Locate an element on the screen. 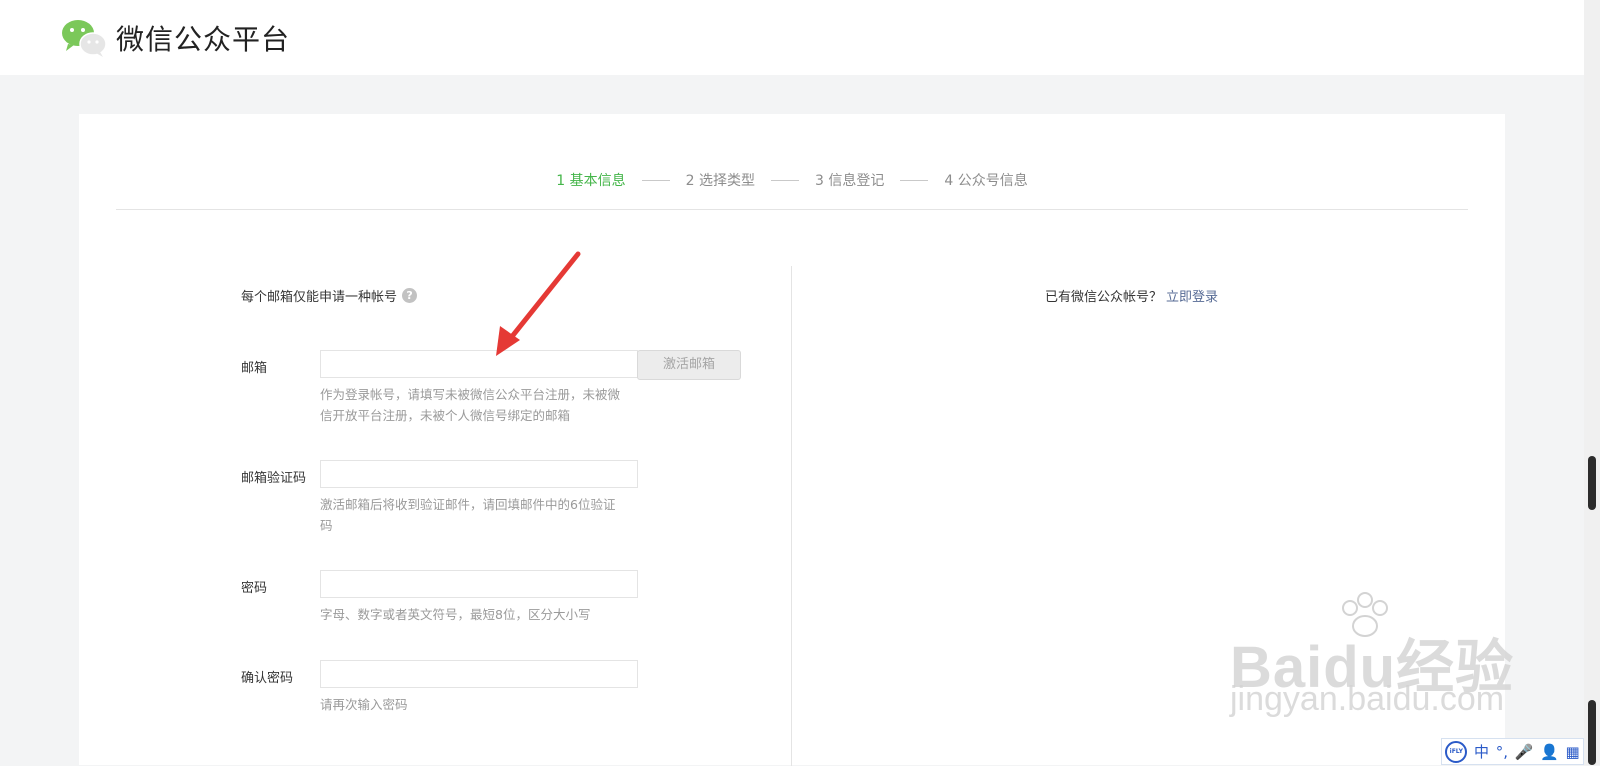  header-divider is located at coordinates (792, 209).